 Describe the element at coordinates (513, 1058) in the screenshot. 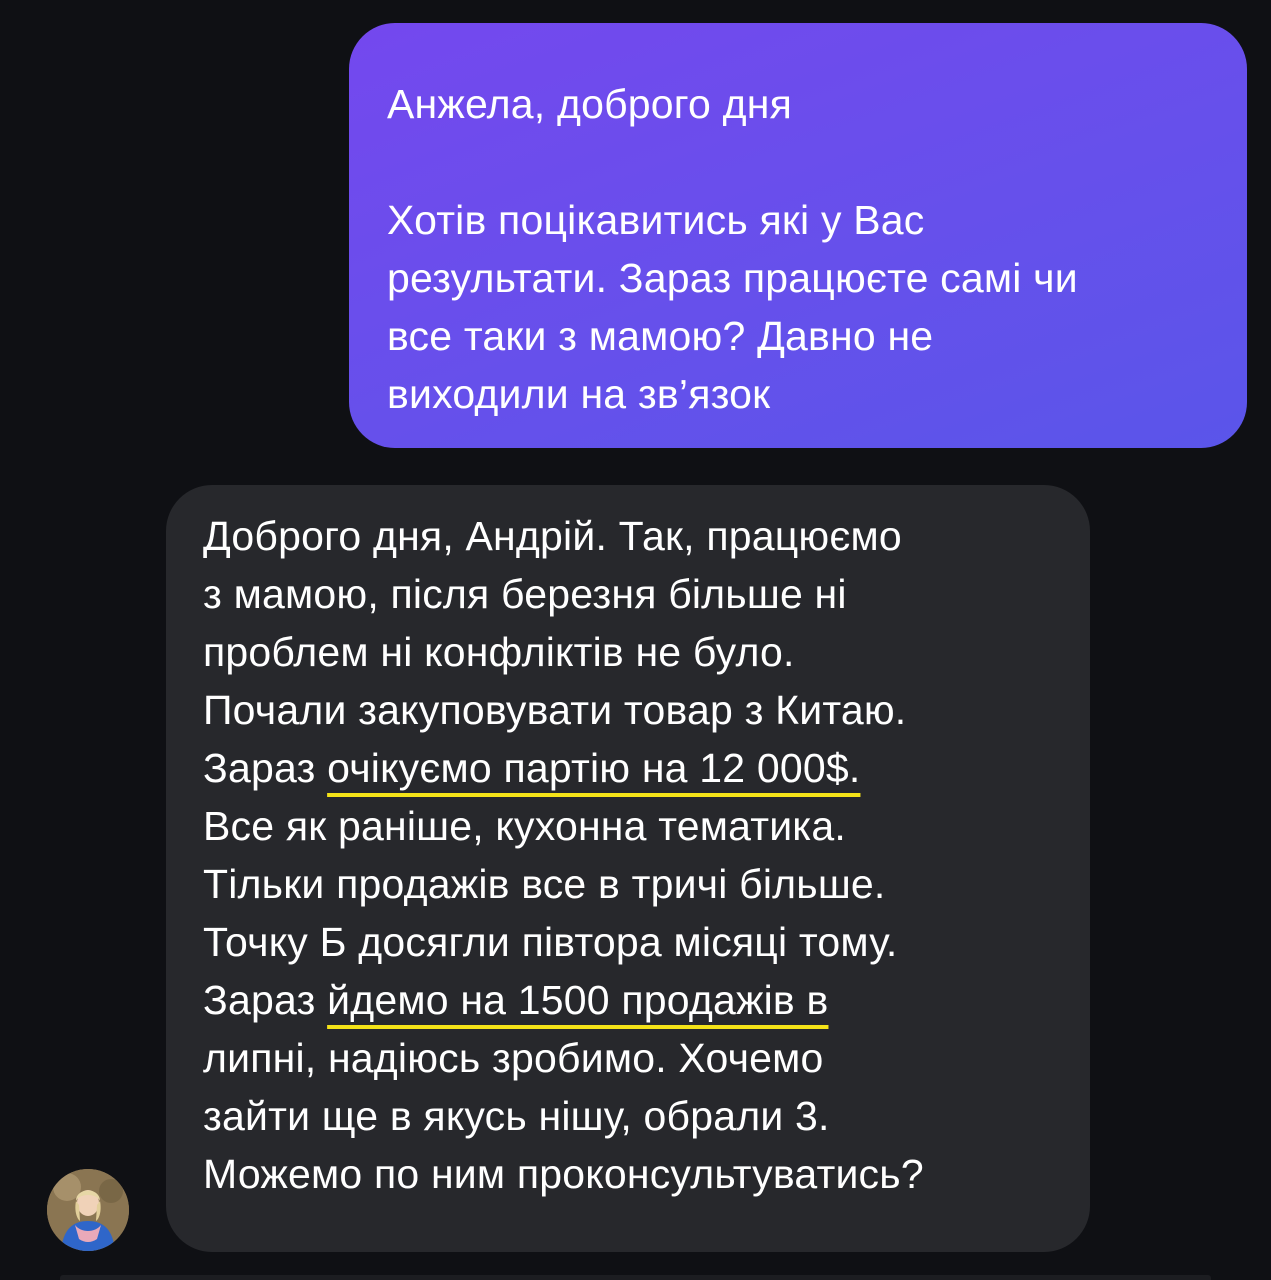

I see `message-text-line: липні, надіюсь зробимо. Хочемо` at that location.